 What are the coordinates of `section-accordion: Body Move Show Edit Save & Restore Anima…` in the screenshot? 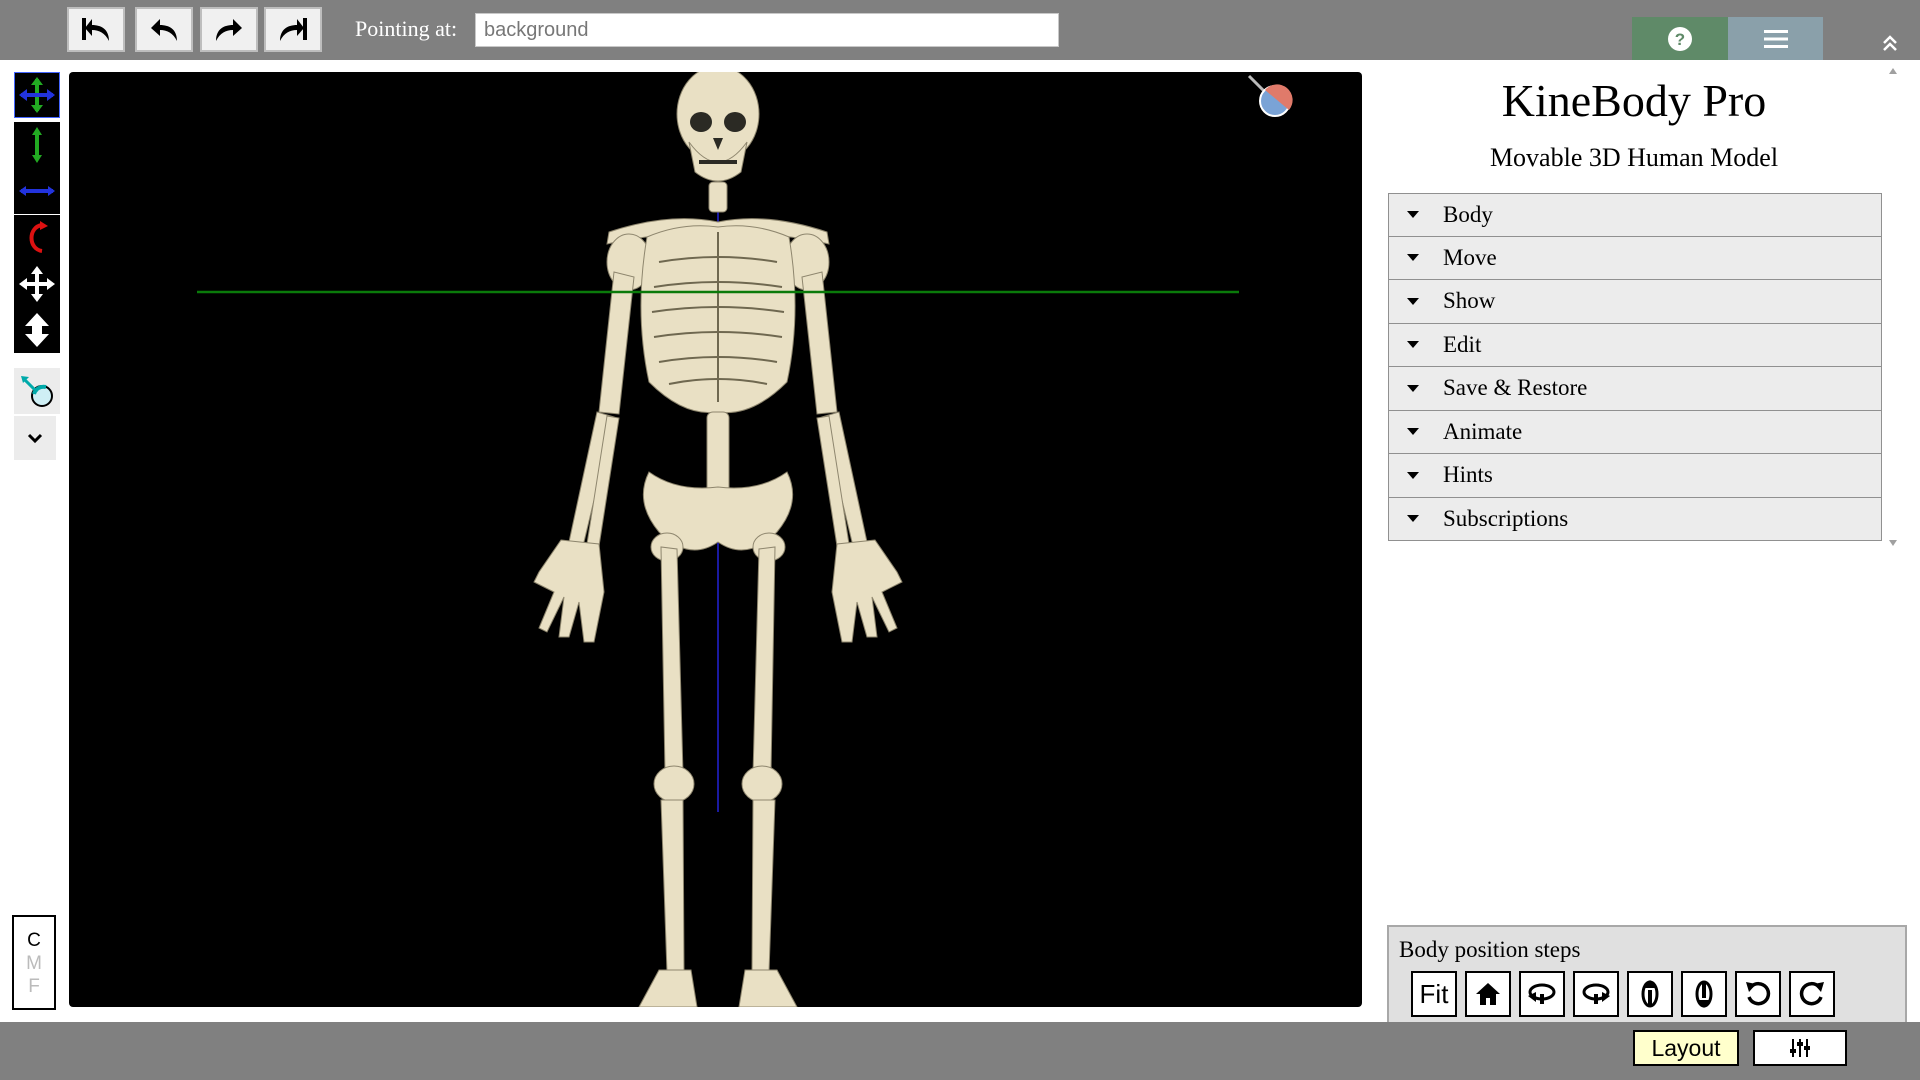 It's located at (1635, 367).